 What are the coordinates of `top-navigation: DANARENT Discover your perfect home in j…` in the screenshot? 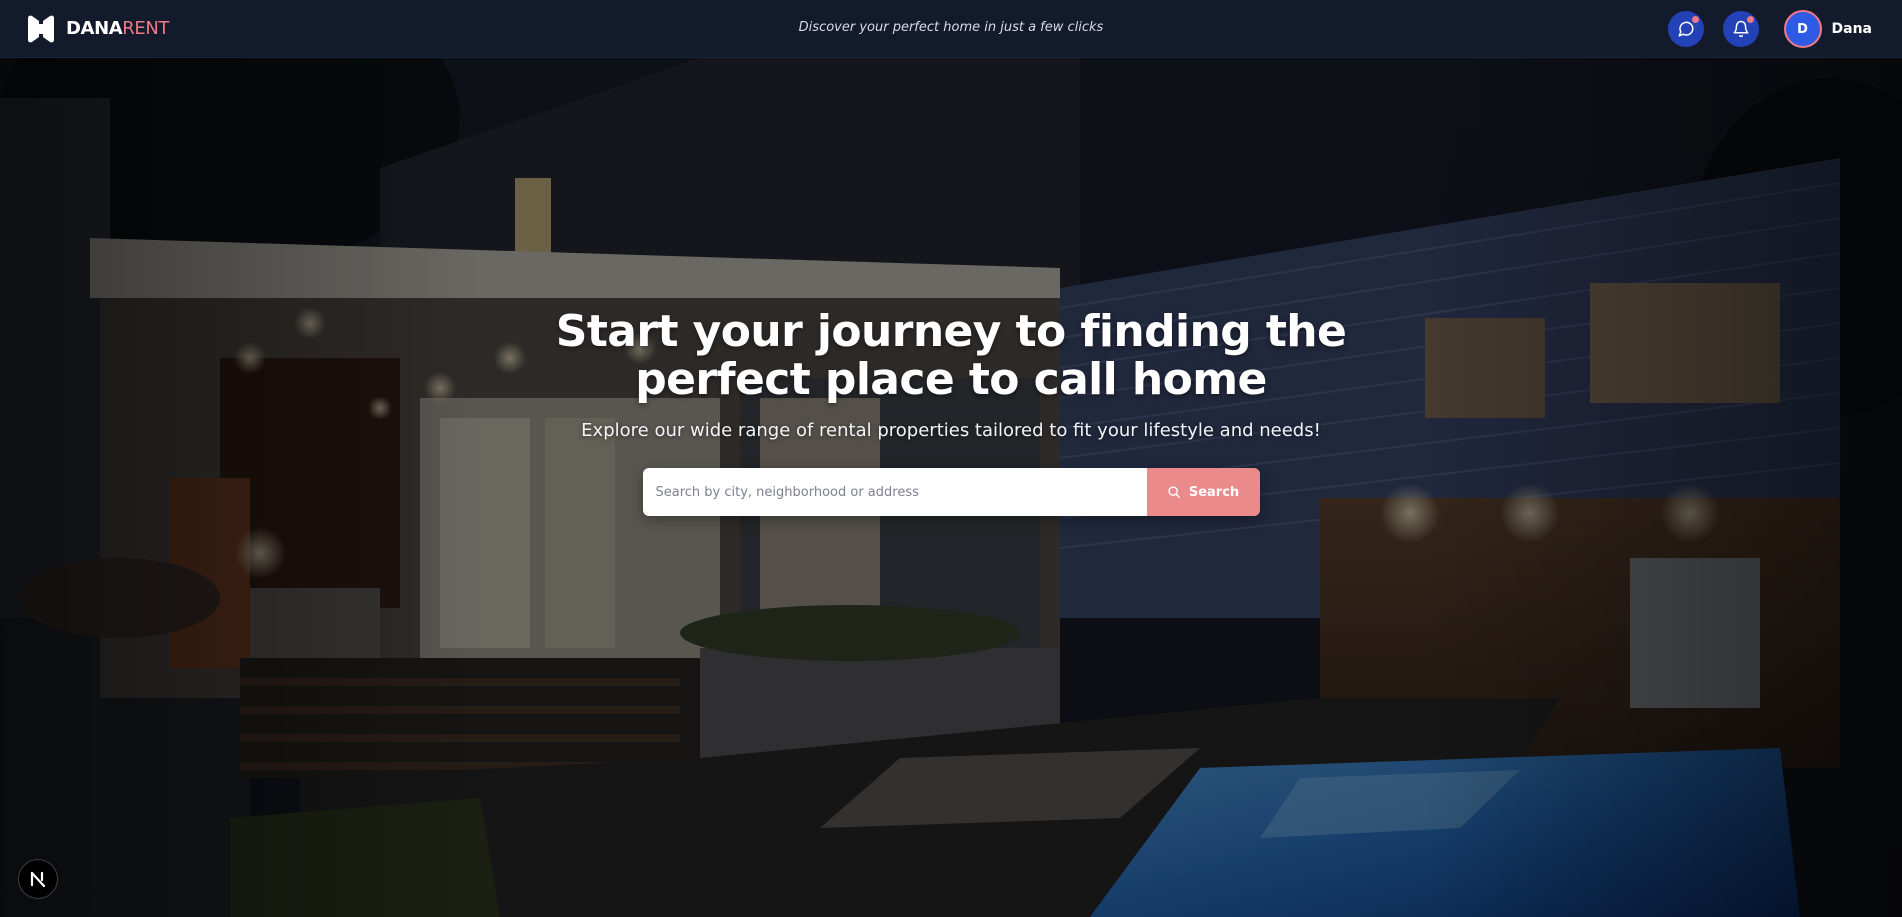 It's located at (951, 29).